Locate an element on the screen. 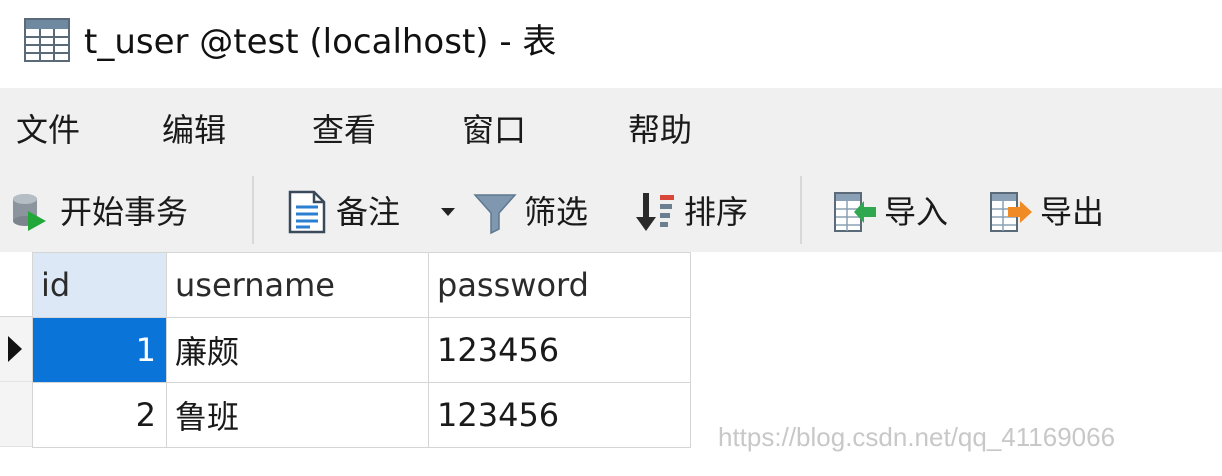 Image resolution: width=1222 pixels, height=476 pixels. current-row-arrow-icon is located at coordinates (15, 349).